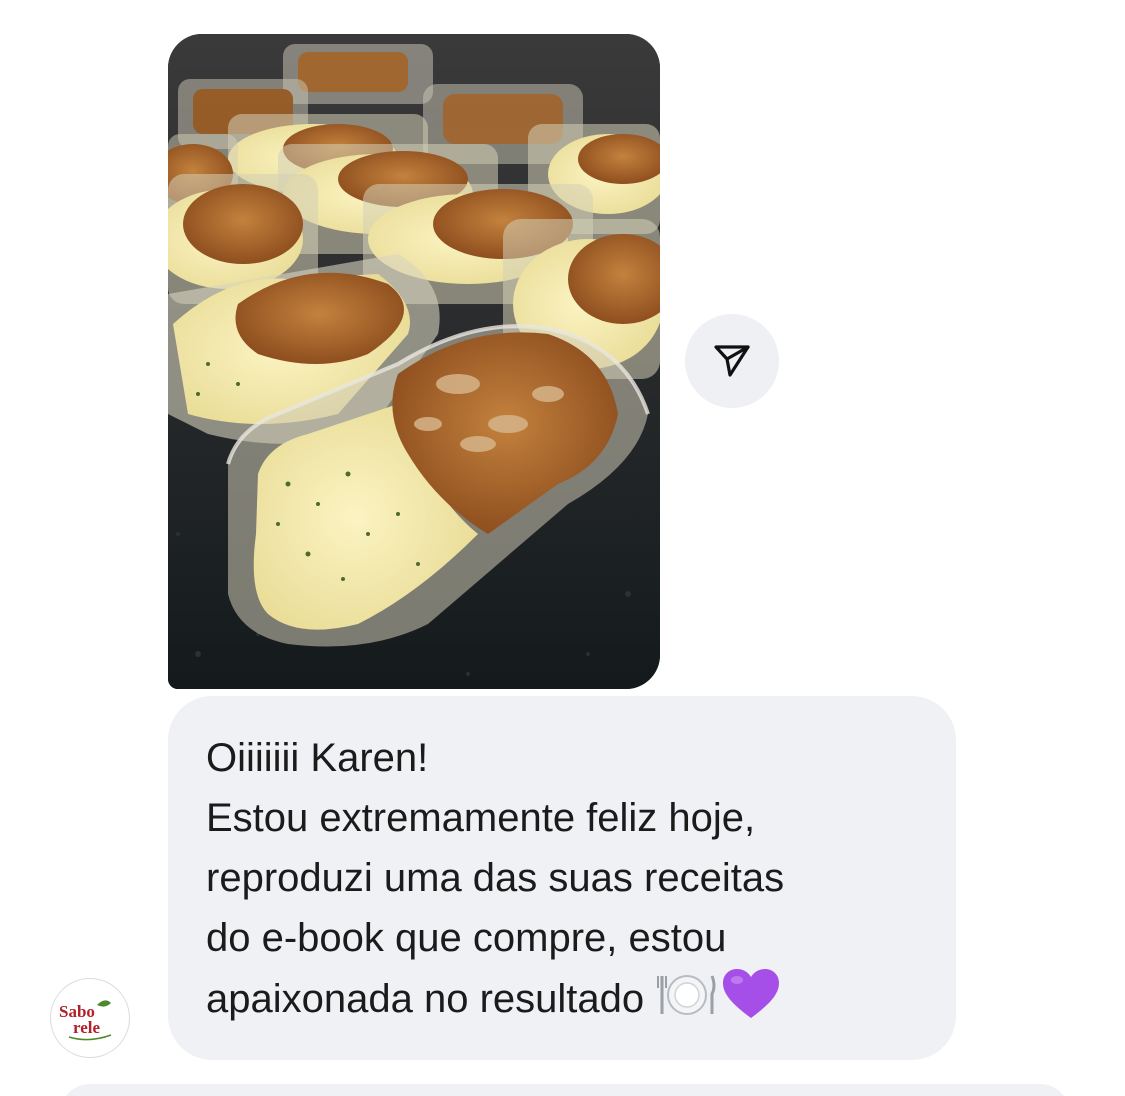 The width and height of the screenshot is (1125, 1096). I want to click on message-line: reproduzi uma das suas receitas, so click(495, 878).